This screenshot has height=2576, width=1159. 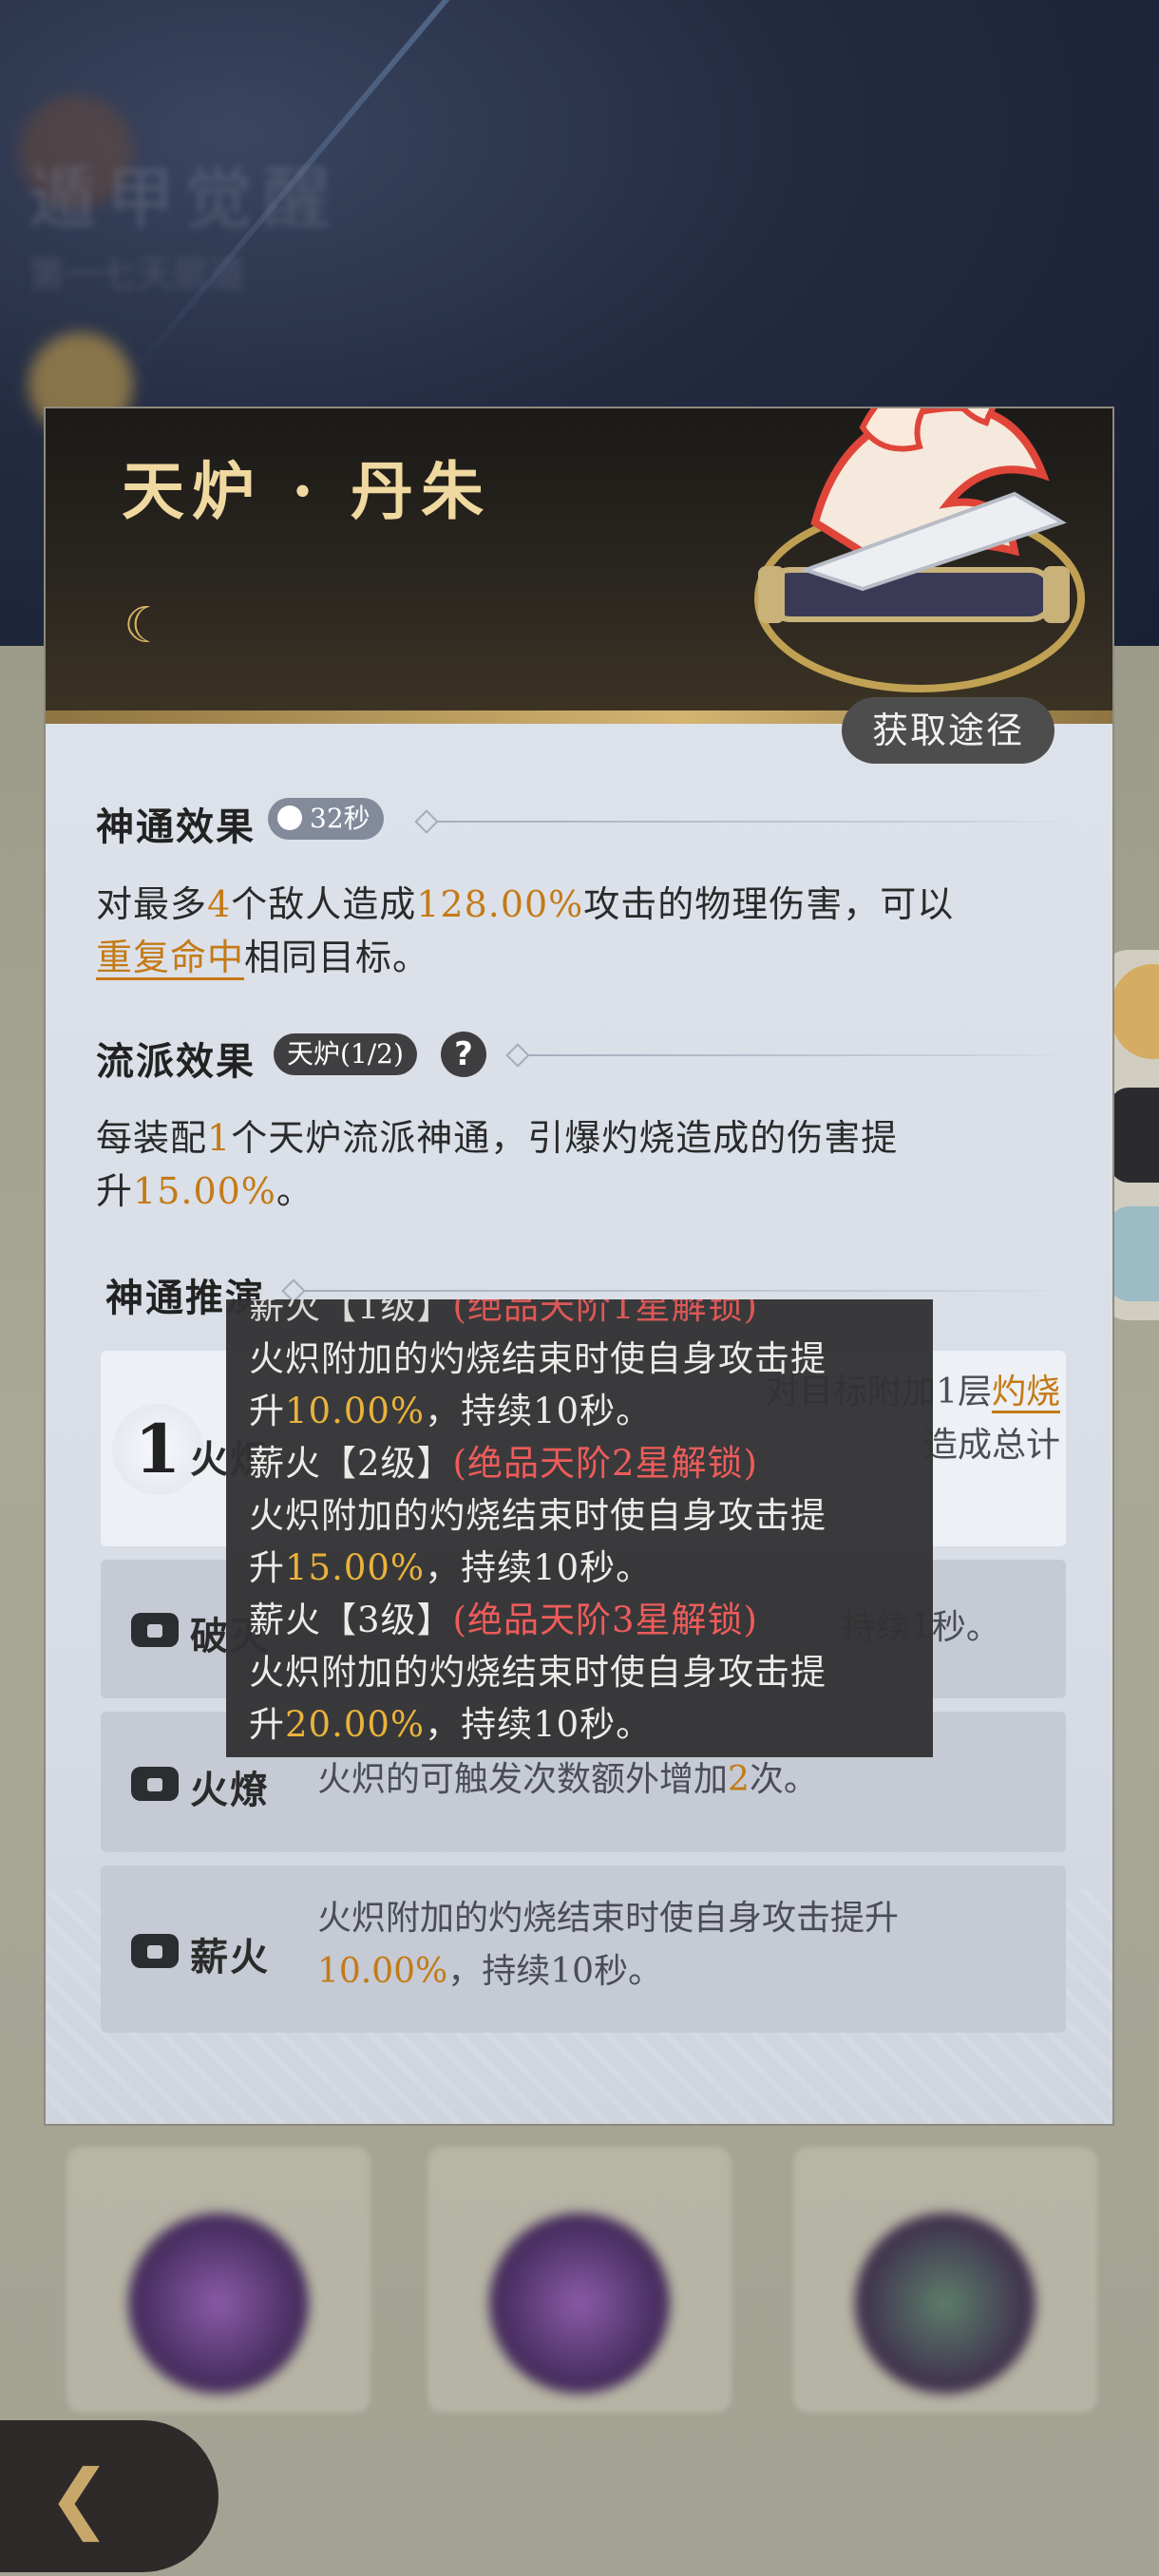 I want to click on back-button: ❮, so click(x=109, y=2496).